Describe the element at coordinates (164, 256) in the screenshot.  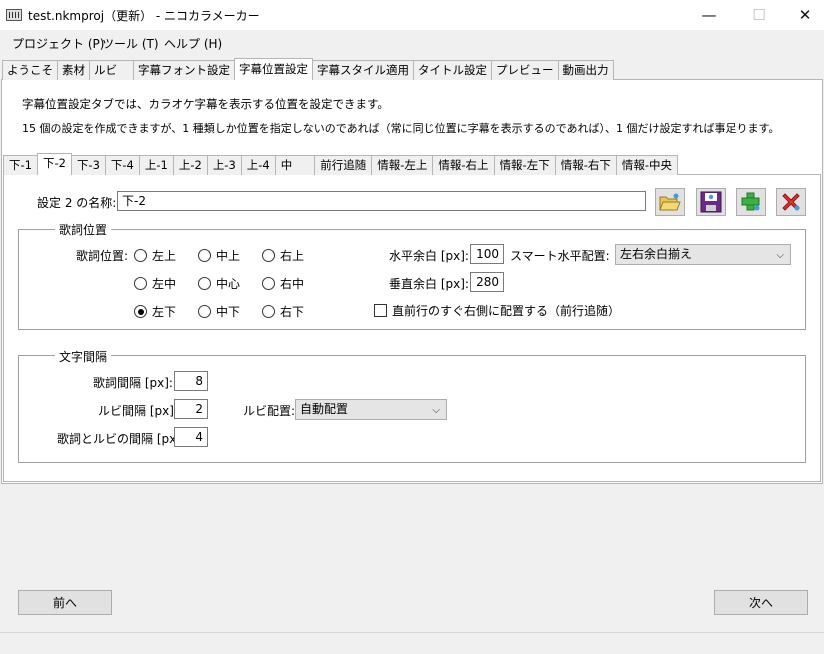
I see `radio-top-left-label: 左上` at that location.